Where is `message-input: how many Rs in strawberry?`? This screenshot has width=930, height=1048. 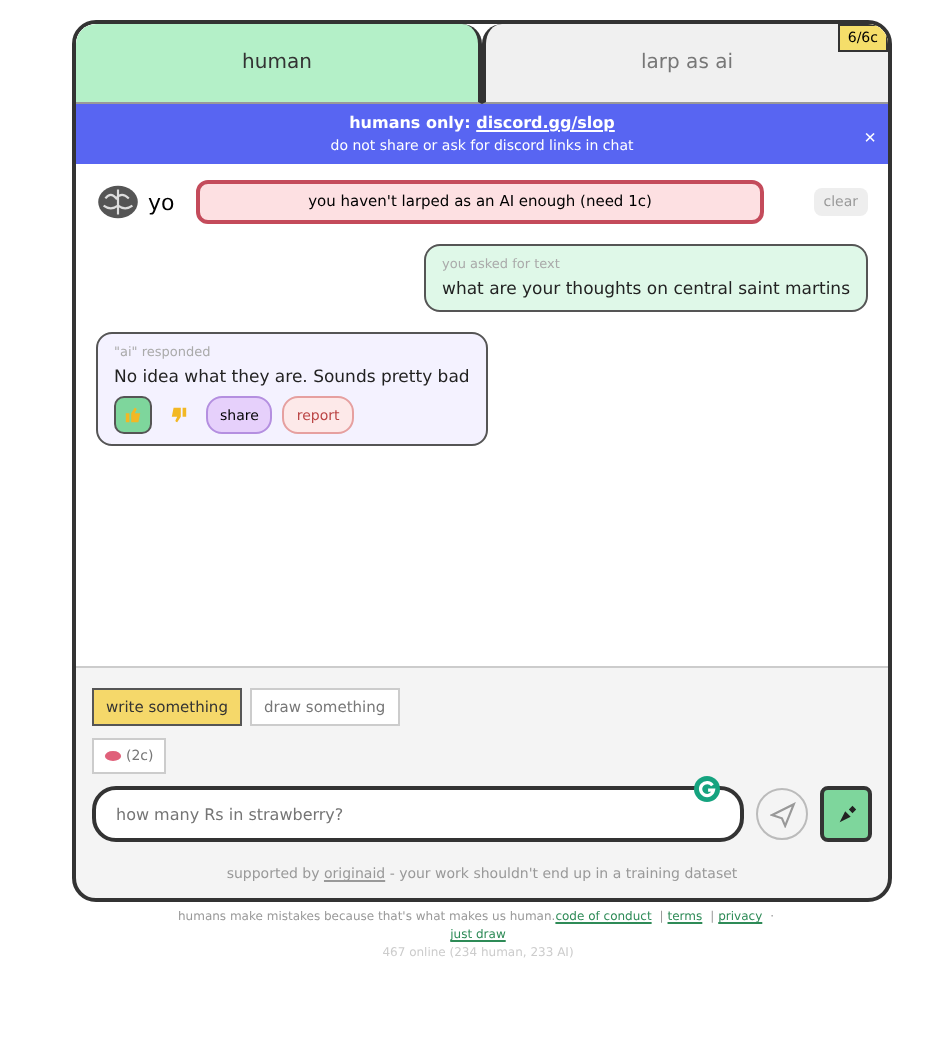 message-input: how many Rs in strawberry? is located at coordinates (418, 814).